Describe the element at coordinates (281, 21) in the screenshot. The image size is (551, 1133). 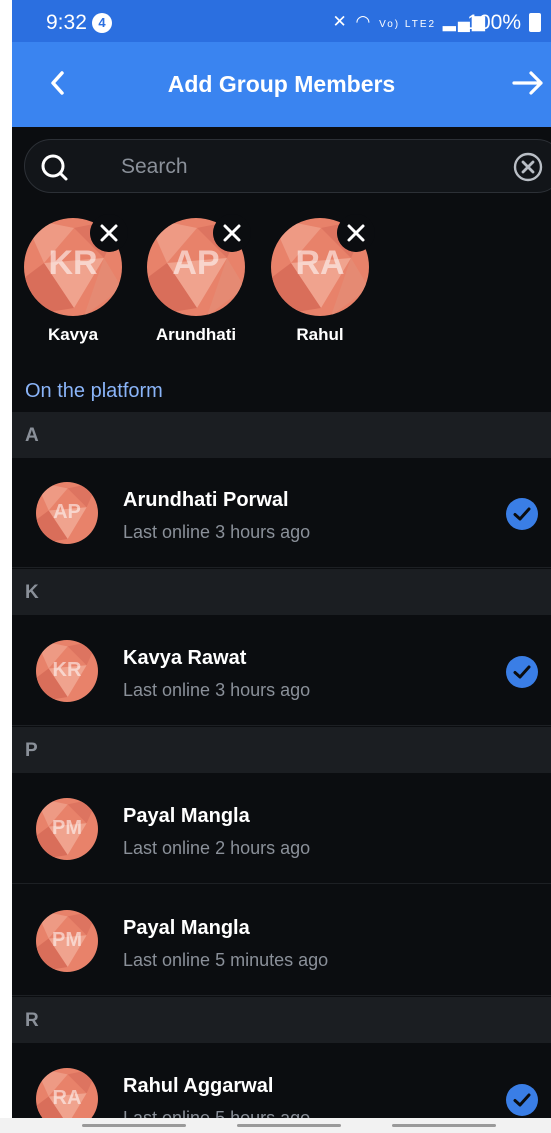
I see `status-bar: 9:32 4 ✕ ◠ Vo) LTE2 ▂▄▆ 100%` at that location.